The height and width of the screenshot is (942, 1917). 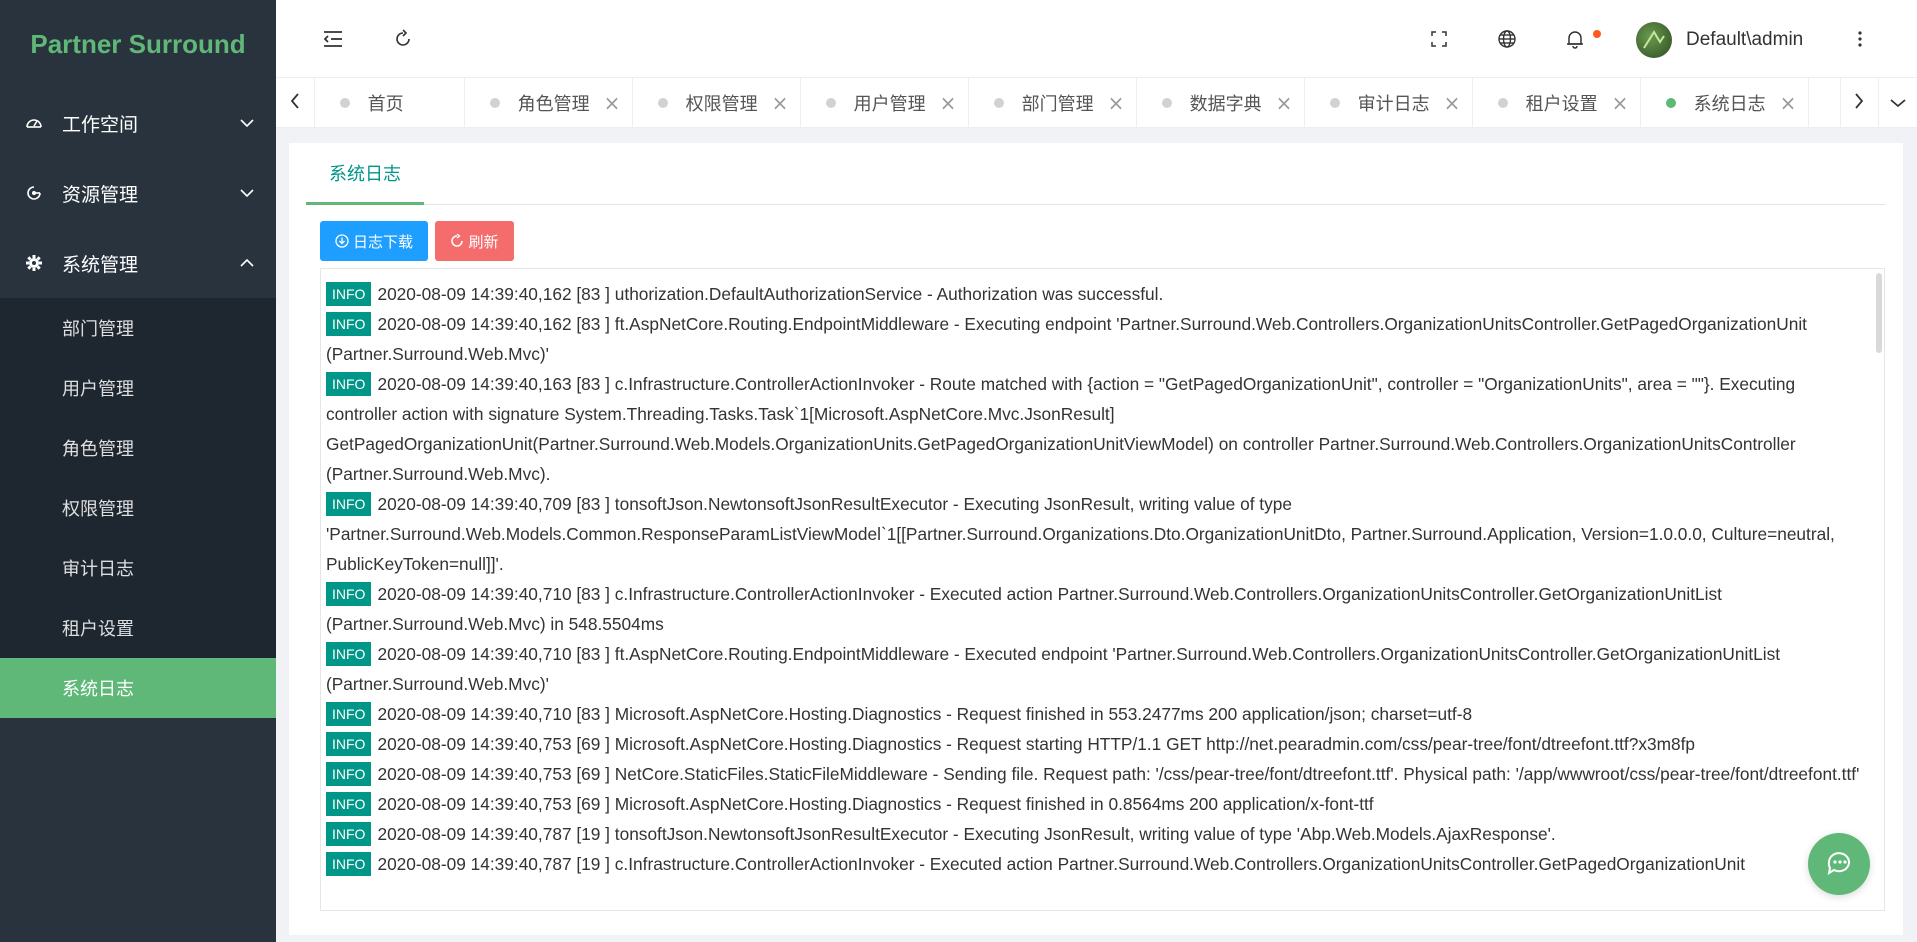 I want to click on chat-float-button, so click(x=1839, y=864).